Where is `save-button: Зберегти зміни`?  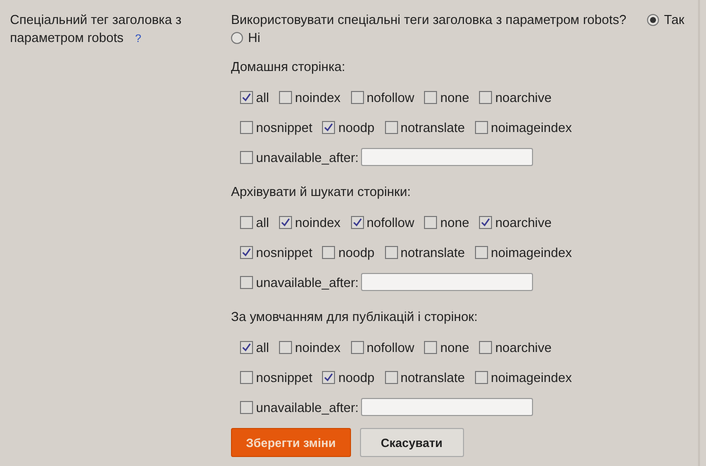
save-button: Зберегти зміни is located at coordinates (291, 442).